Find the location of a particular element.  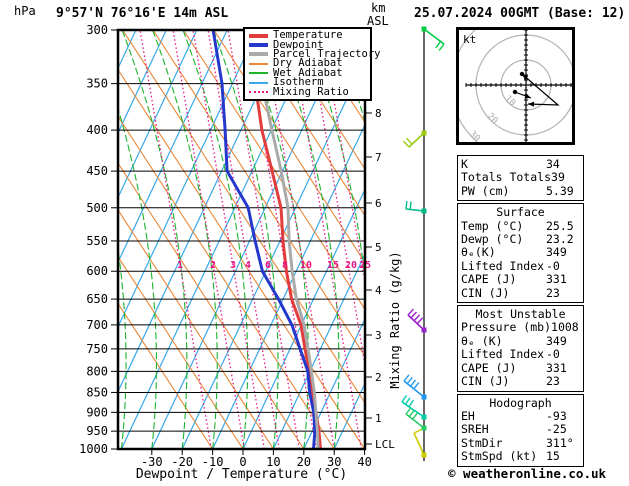

temp-axis-title: Dewpoint / Temperature (°C) is located at coordinates (241, 474).